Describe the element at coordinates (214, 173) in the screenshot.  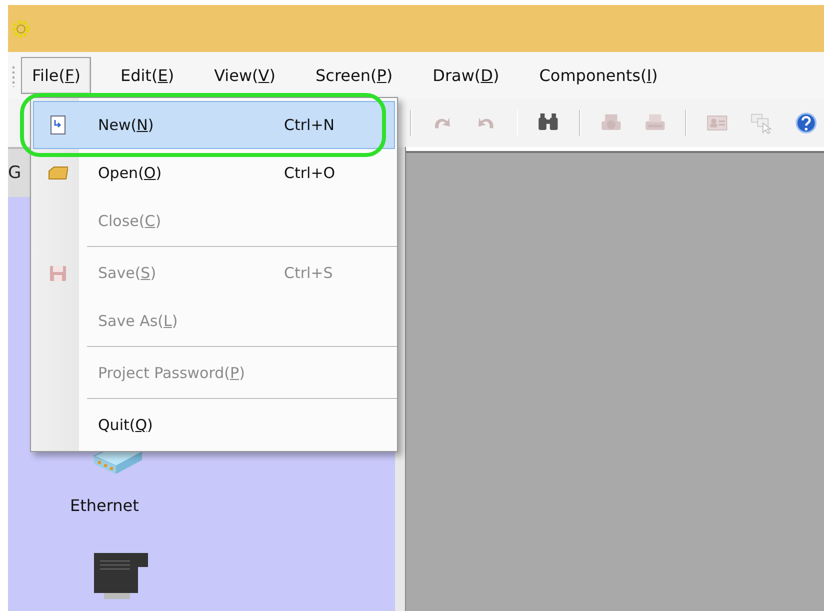
I see `menu-entry: Open(O) Ctrl+O` at that location.